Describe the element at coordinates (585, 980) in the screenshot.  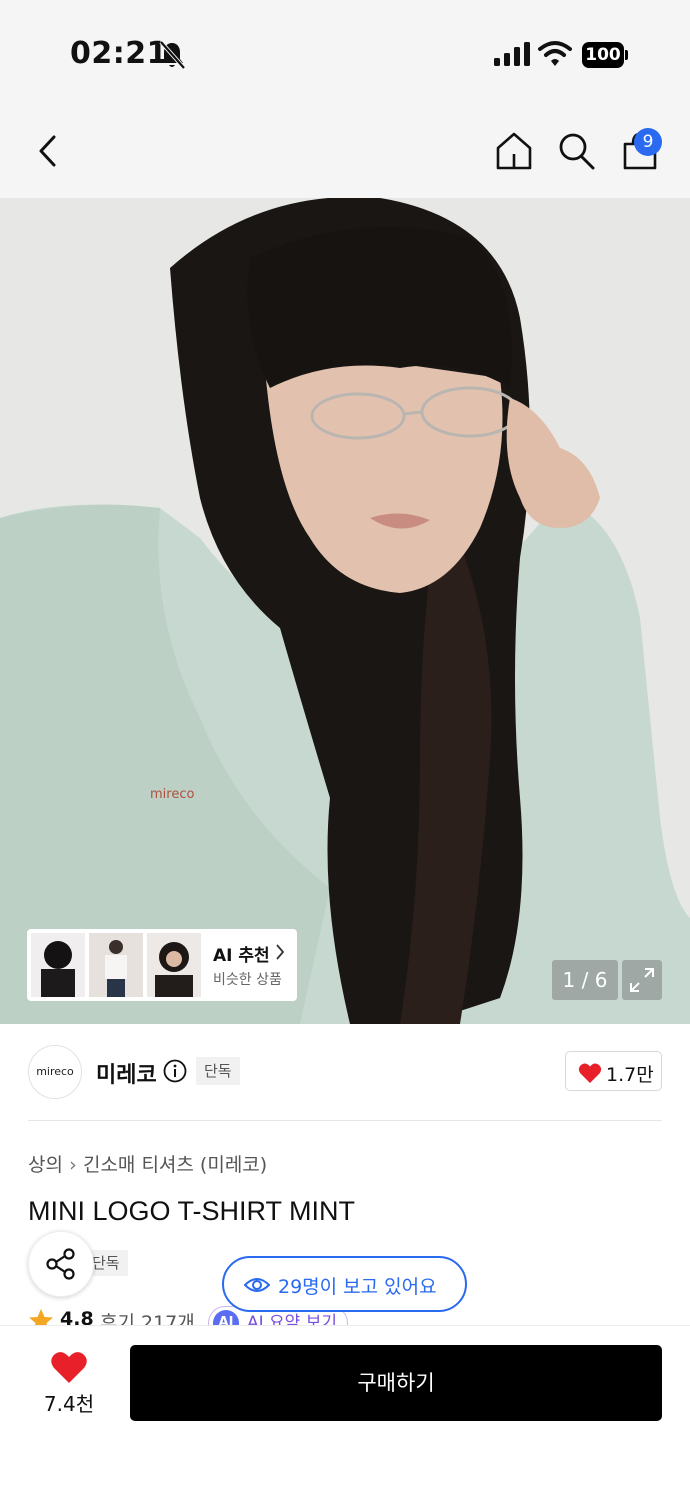
I see `image-counter: 1 / 6` at that location.